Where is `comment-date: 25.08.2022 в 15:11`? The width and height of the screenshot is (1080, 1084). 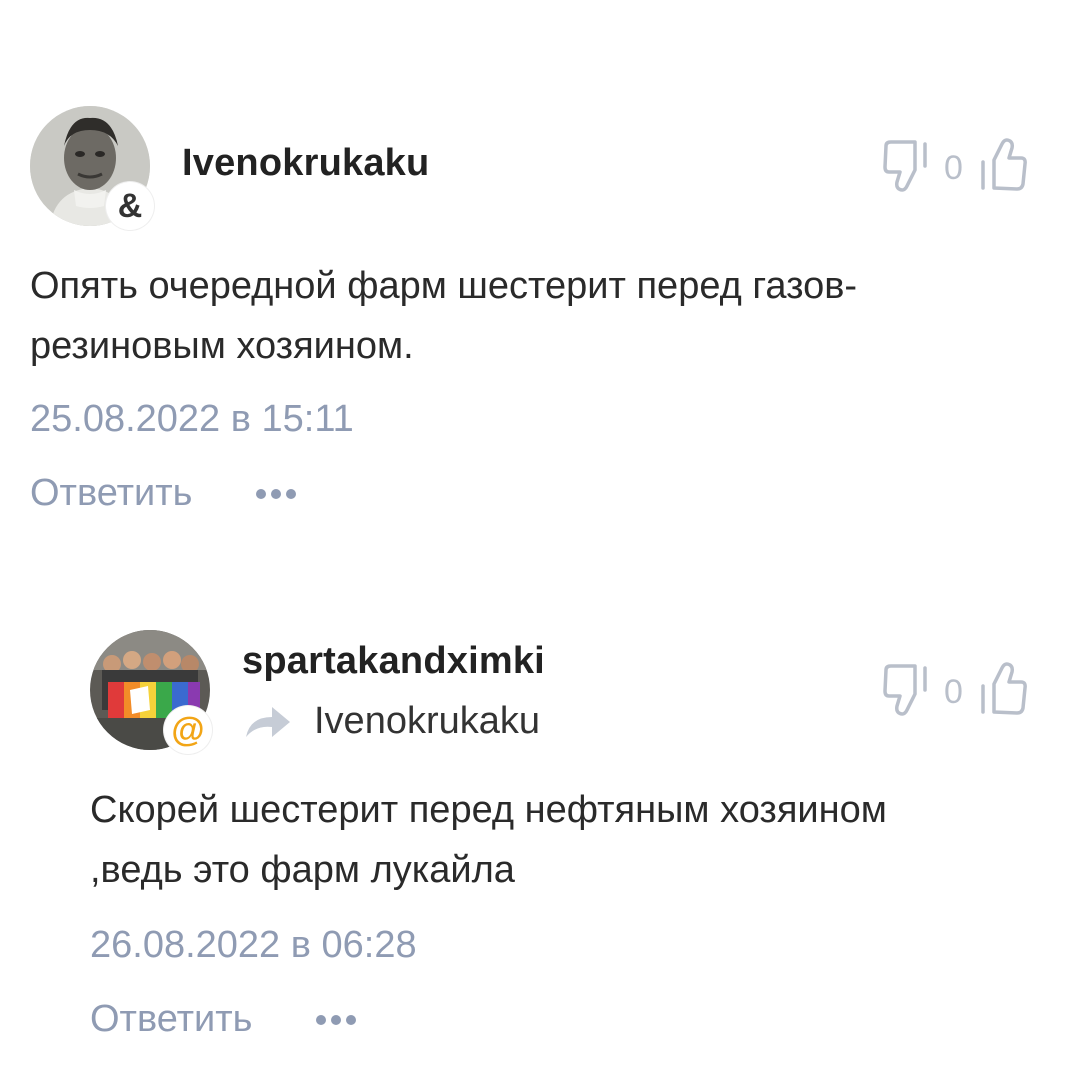
comment-date: 25.08.2022 в 15:11 is located at coordinates (192, 419).